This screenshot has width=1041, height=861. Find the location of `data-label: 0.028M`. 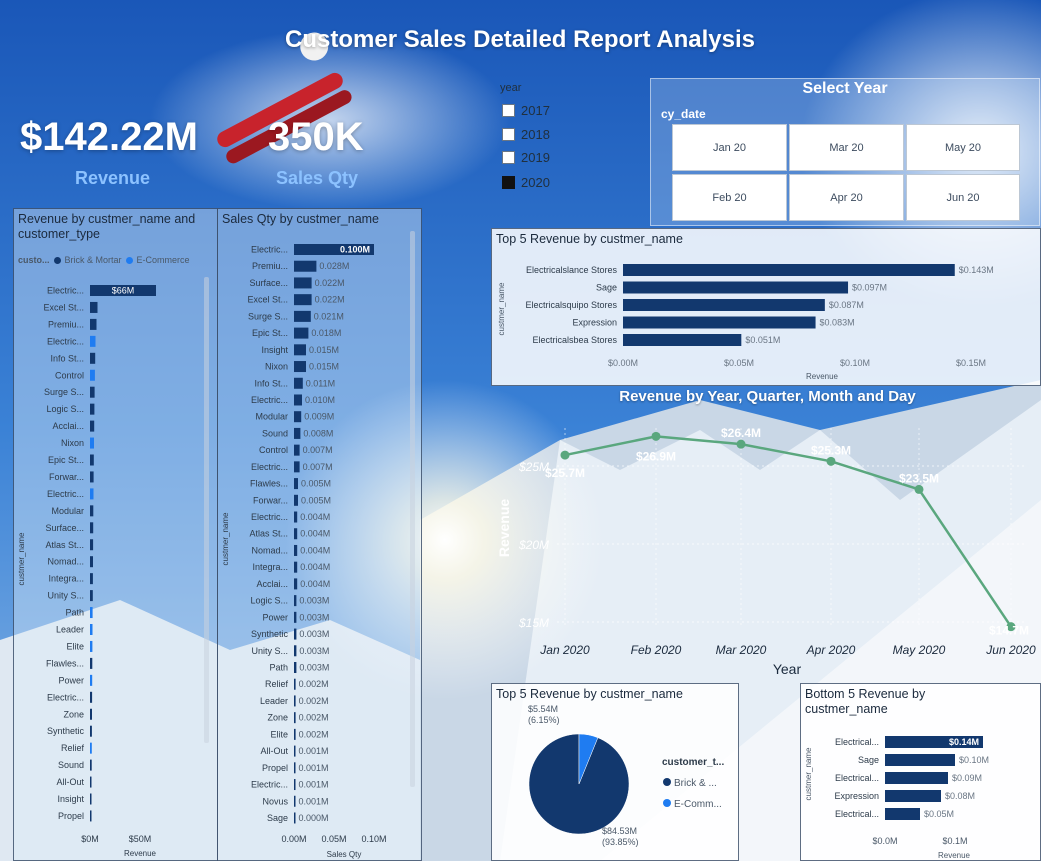

data-label: 0.028M is located at coordinates (334, 266).